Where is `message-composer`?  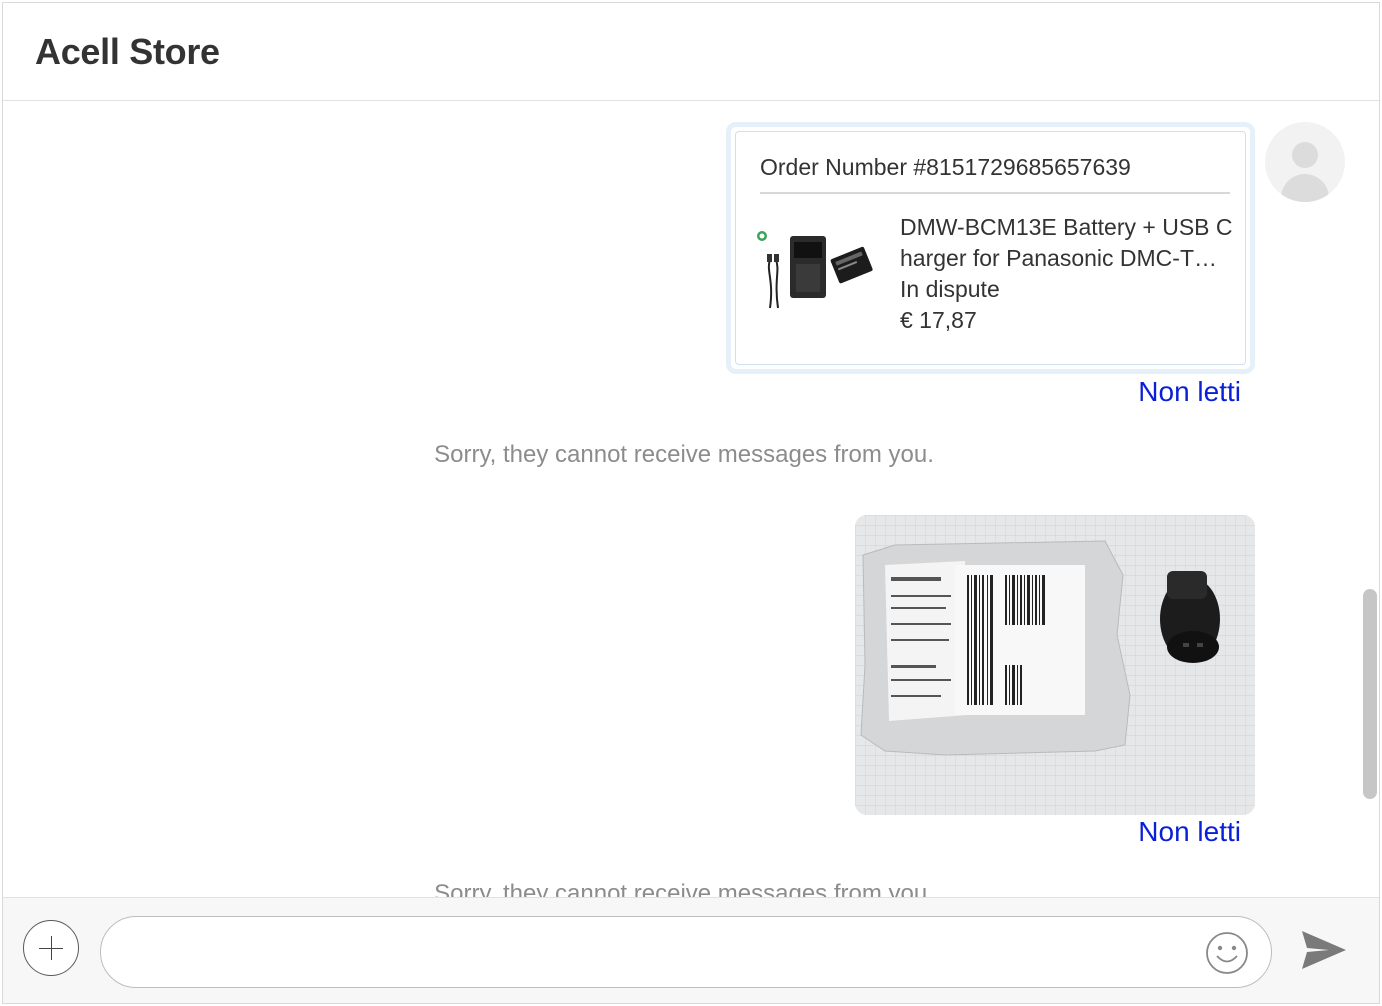
message-composer is located at coordinates (691, 950).